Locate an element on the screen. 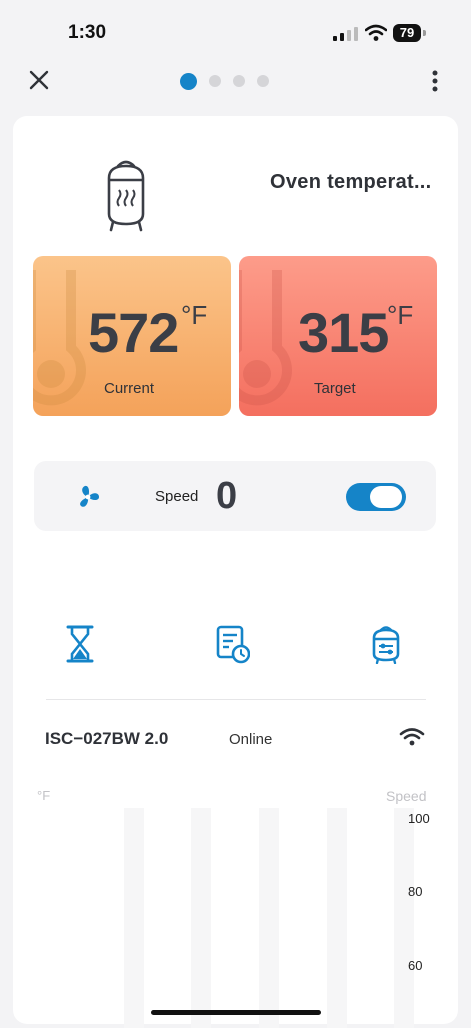 The width and height of the screenshot is (471, 1028). hourglass-icon is located at coordinates (80, 644).